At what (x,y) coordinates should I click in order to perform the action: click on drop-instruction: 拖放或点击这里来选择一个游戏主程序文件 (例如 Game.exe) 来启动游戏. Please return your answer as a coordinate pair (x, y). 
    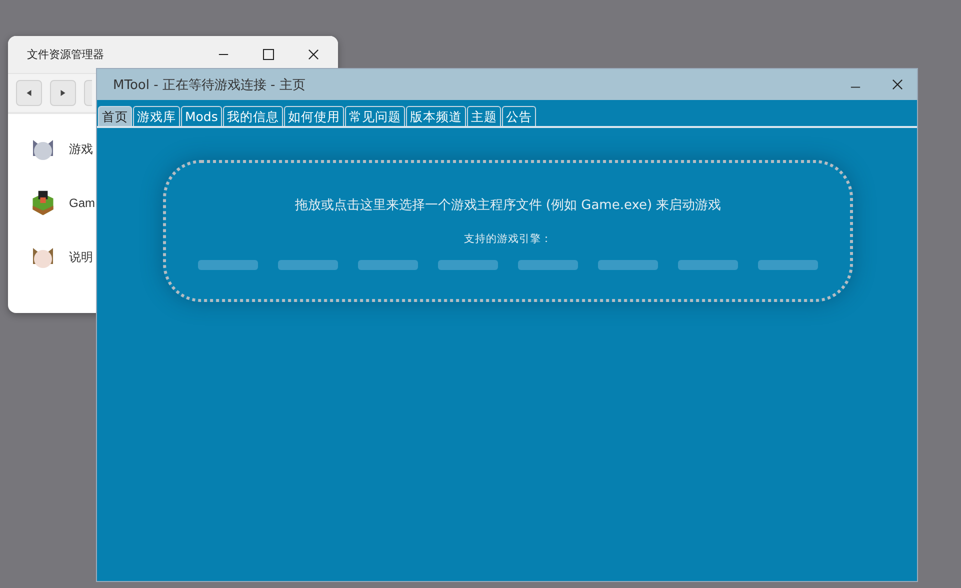
    Looking at the image, I should click on (508, 205).